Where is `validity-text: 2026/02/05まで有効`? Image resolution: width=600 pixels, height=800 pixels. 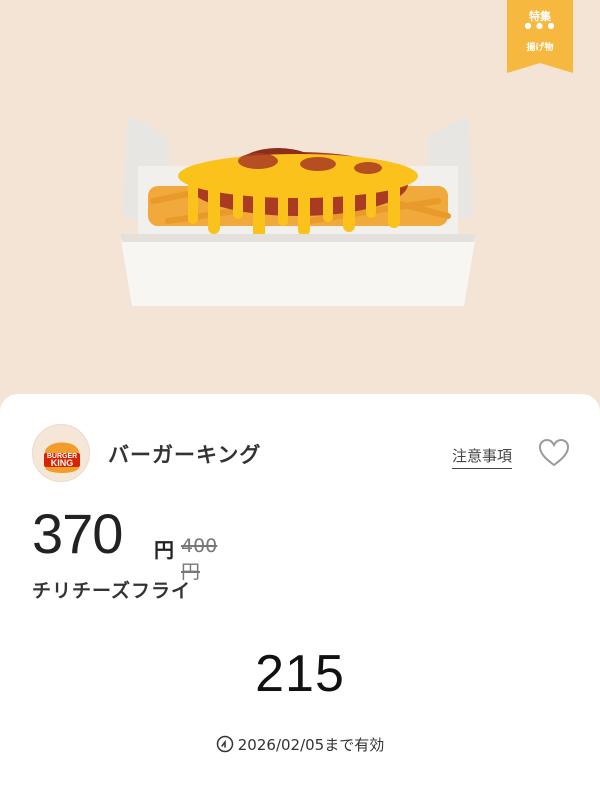
validity-text: 2026/02/05まで有効 is located at coordinates (311, 745).